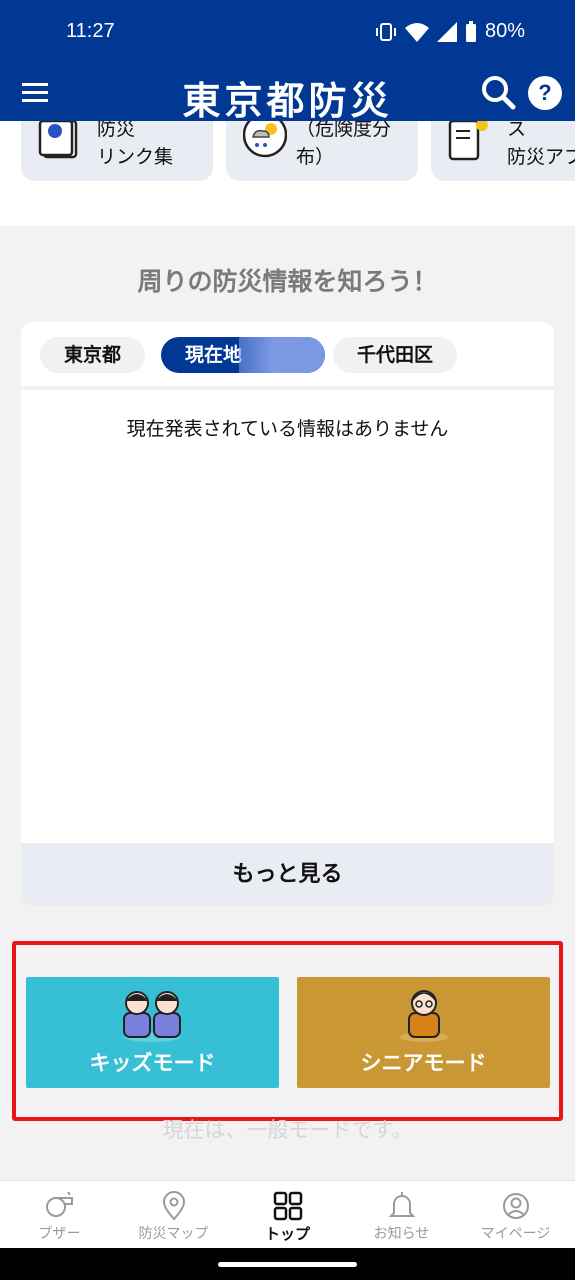 This screenshot has height=1280, width=575. I want to click on gesture-handle, so click(287, 1264).